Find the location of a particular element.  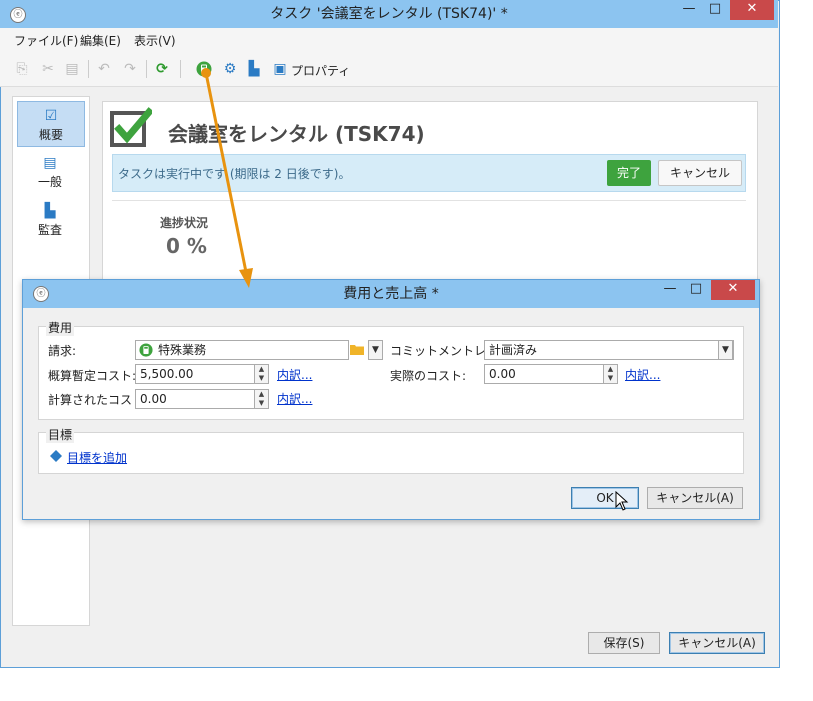

sidebar-item-general: ▤ 一般 is located at coordinates (50, 171).